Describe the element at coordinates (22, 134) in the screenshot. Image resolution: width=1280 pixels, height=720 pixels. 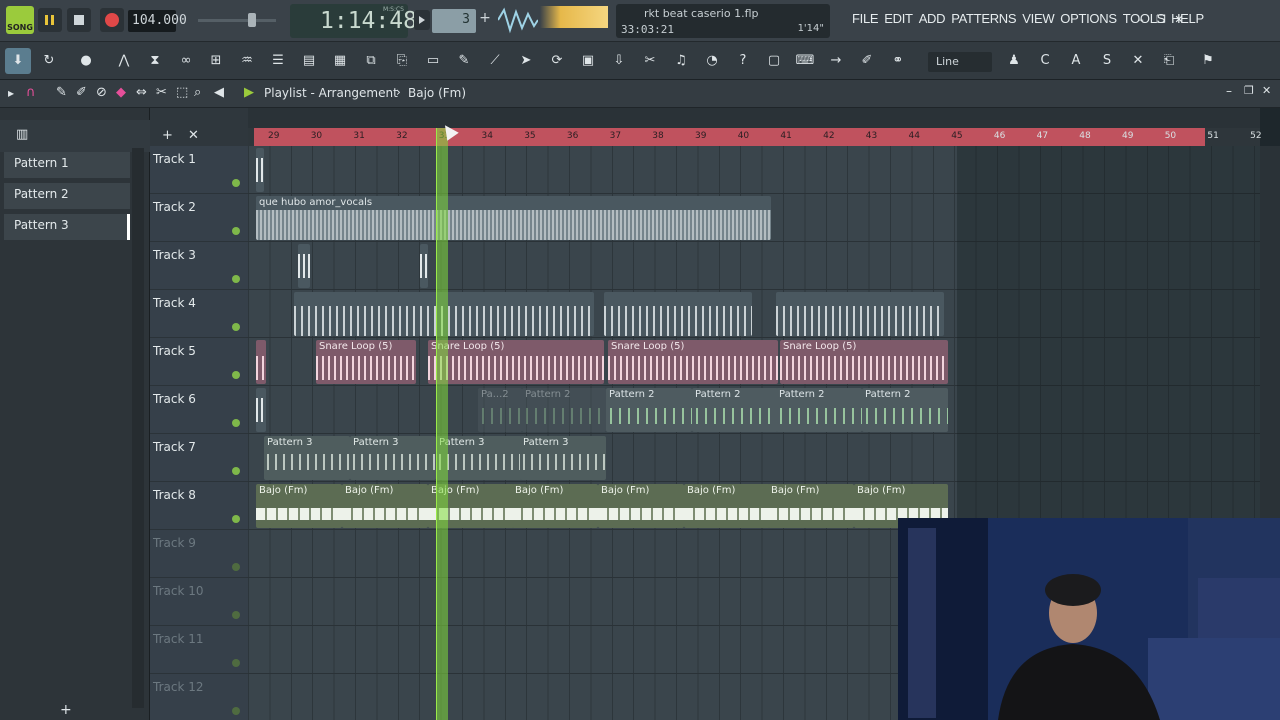
I see `piano-icon: ▥` at that location.